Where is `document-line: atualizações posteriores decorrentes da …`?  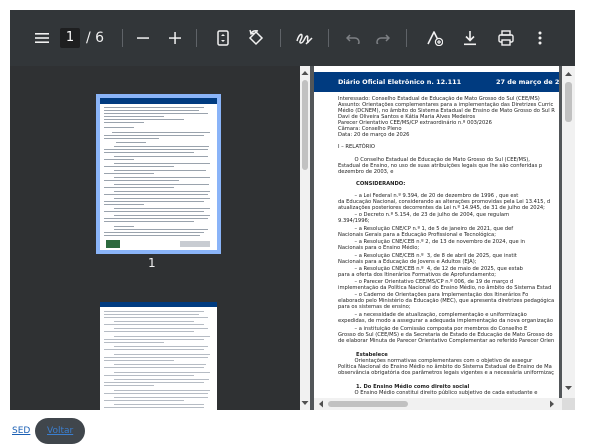
document-line: atualizações posteriores decorrentes da … is located at coordinates (441, 208).